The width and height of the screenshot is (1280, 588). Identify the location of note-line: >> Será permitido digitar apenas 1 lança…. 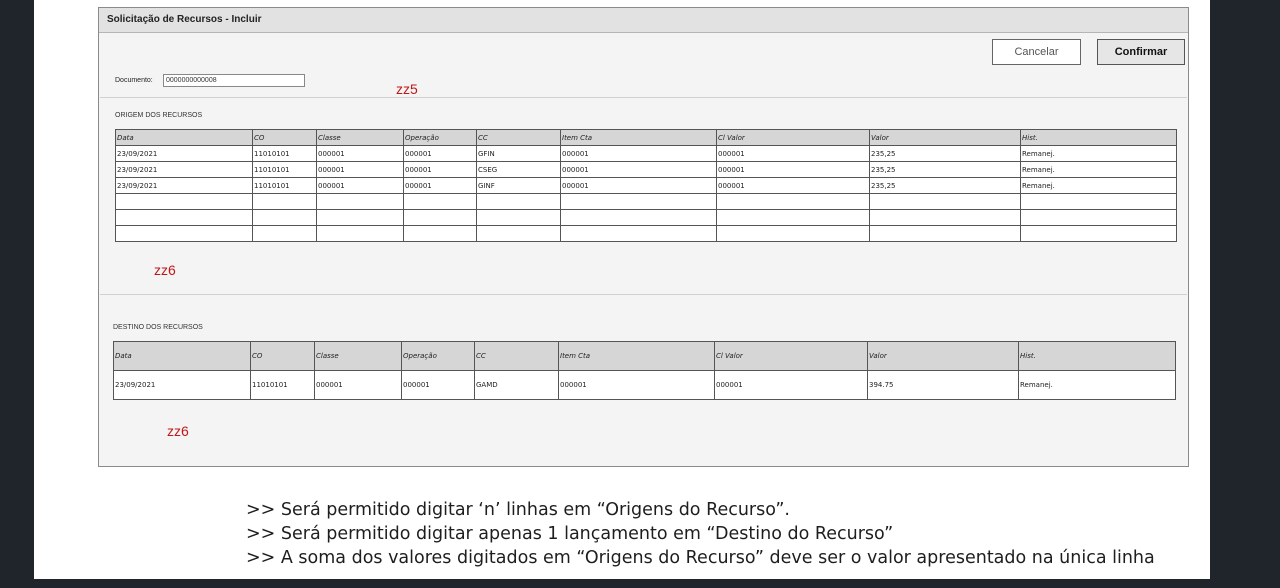
(570, 534).